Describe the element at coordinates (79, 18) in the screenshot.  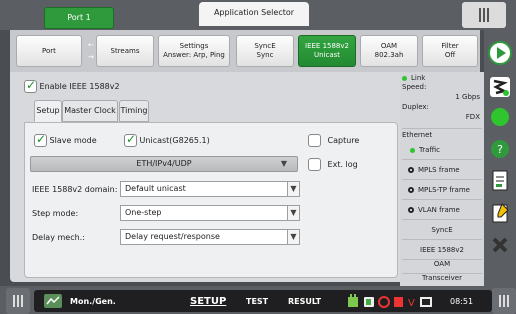
I see `port-tab: Port 1` at that location.